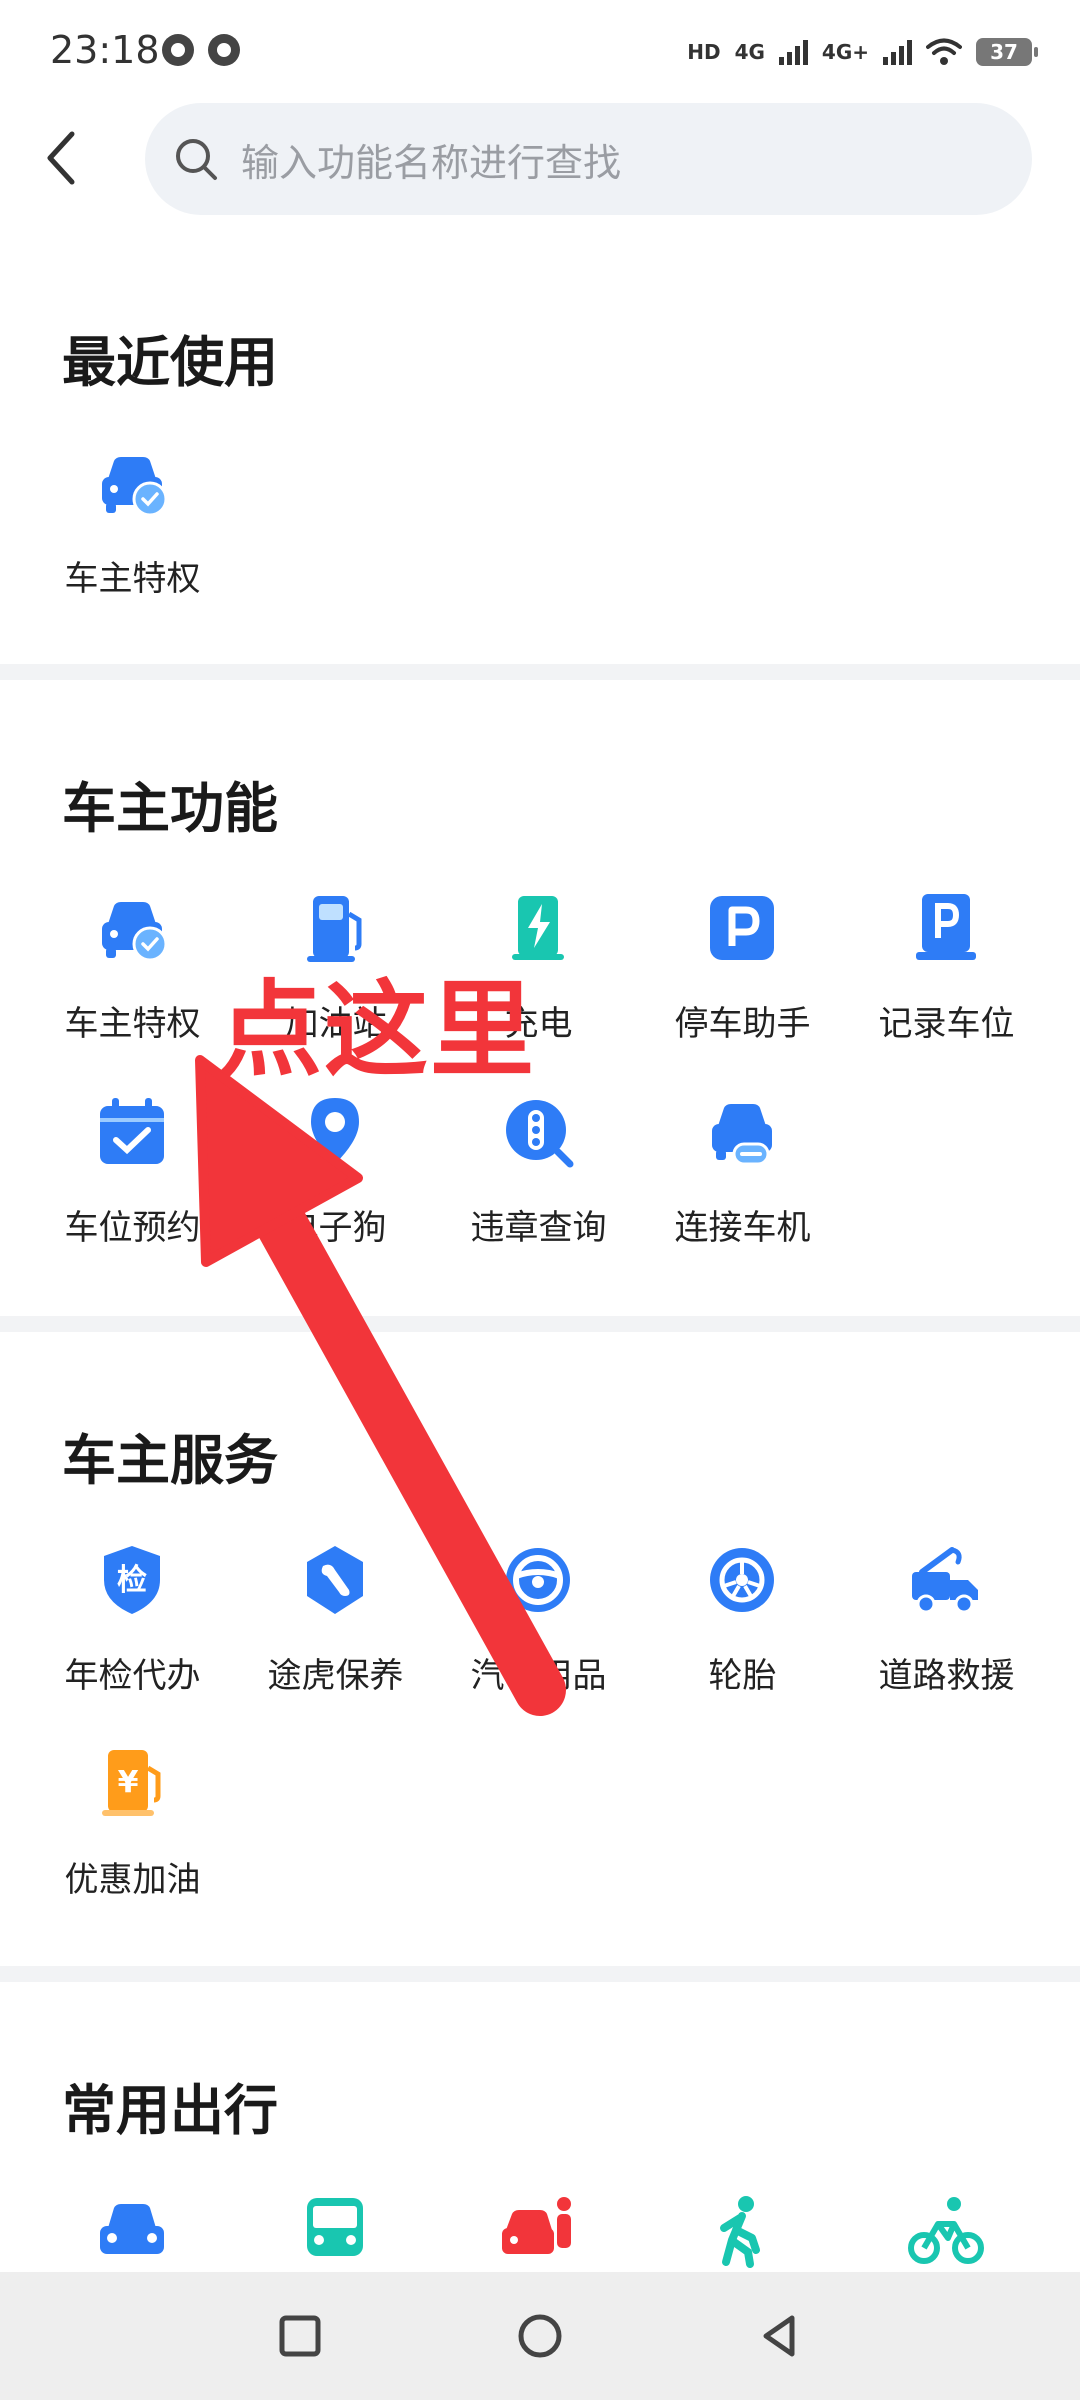 This screenshot has width=1080, height=2400. I want to click on yuan-fuel-icon: ¥, so click(131, 1783).